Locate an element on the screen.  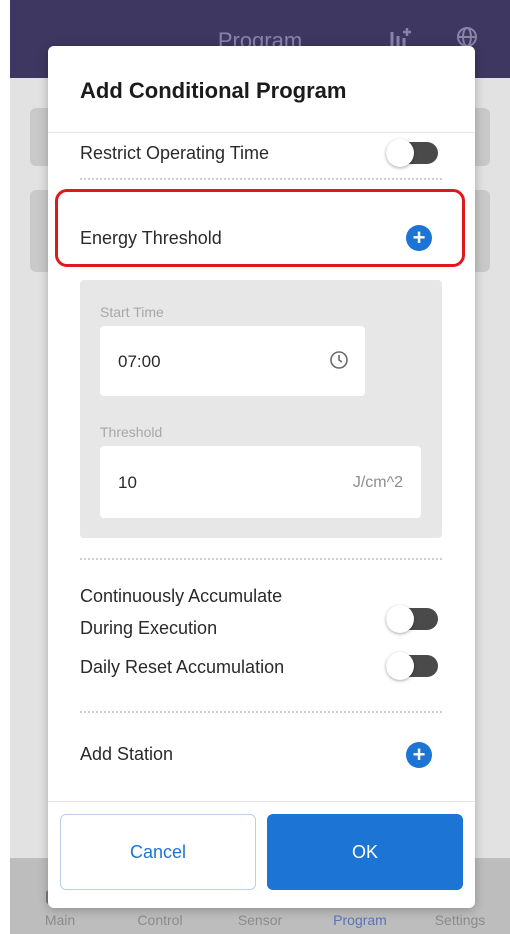
tab-main: Main is located at coordinates (60, 920).